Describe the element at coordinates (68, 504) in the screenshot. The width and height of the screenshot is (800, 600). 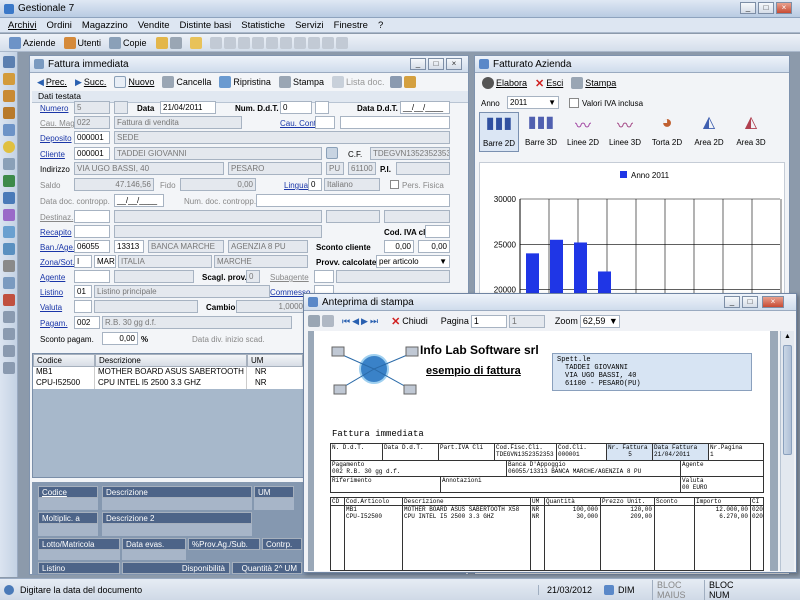
I see `detail-codice-field` at that location.